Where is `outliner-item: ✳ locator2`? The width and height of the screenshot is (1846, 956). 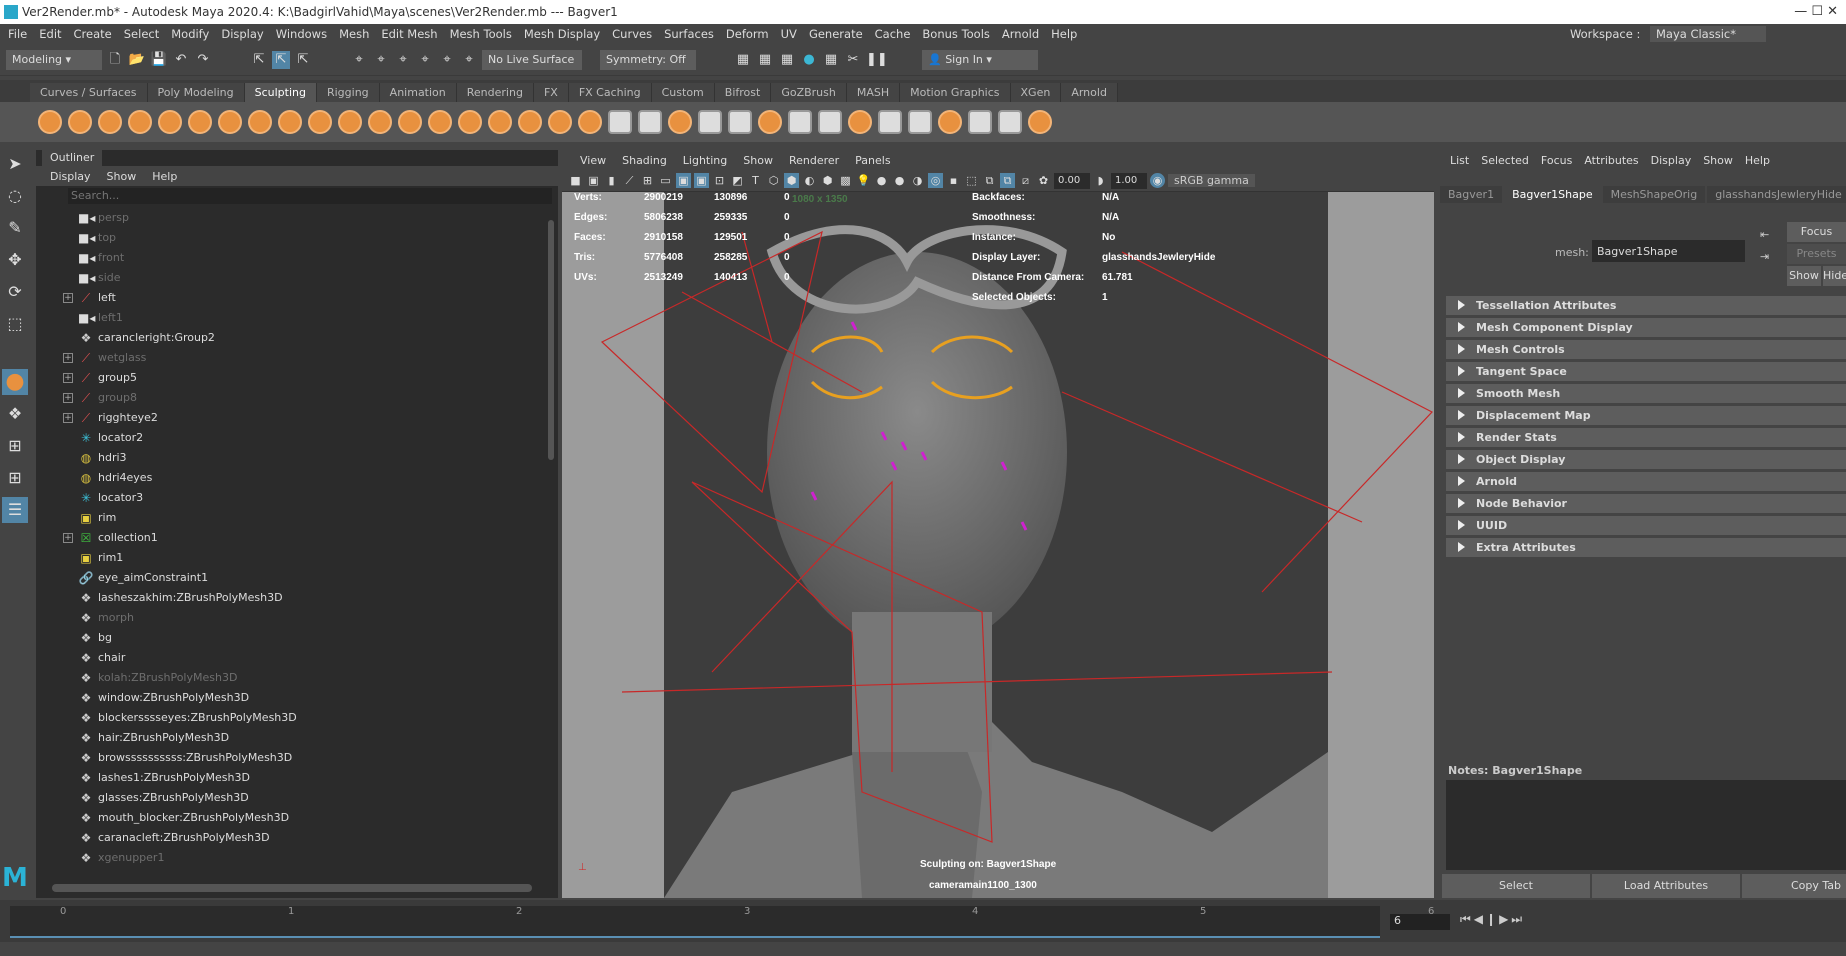
outliner-item: ✳ locator2 is located at coordinates (291, 438).